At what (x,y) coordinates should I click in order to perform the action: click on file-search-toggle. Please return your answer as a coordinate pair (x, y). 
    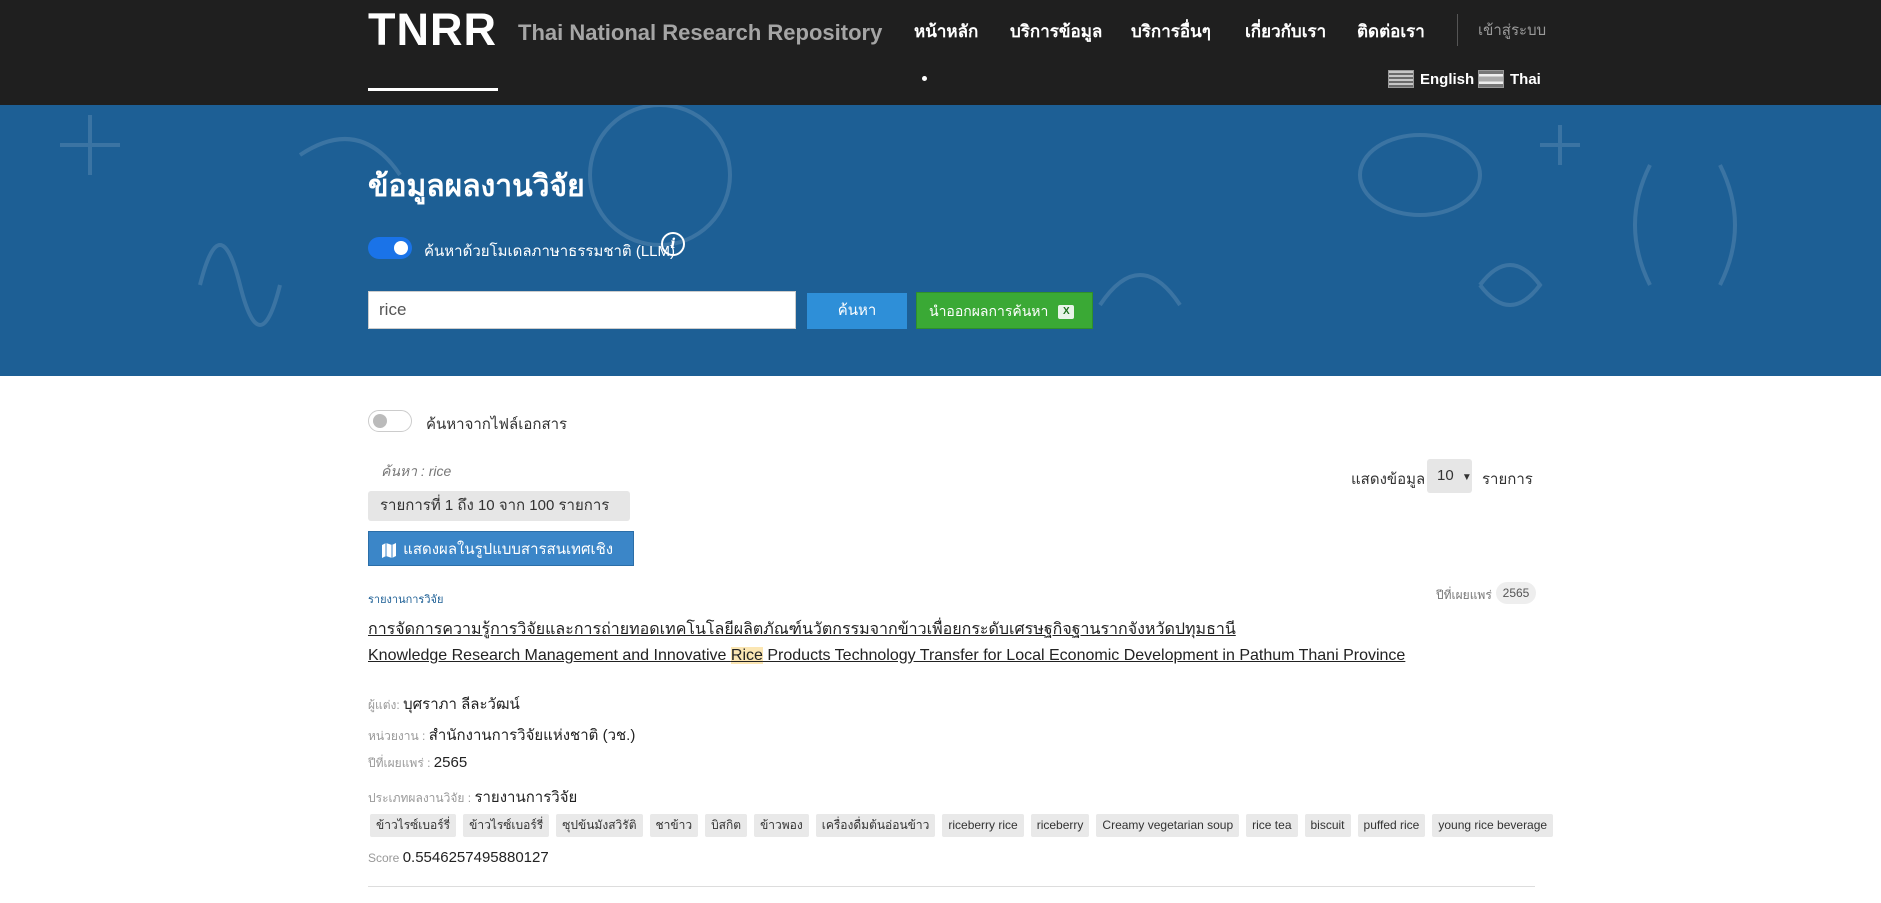
    Looking at the image, I should click on (390, 421).